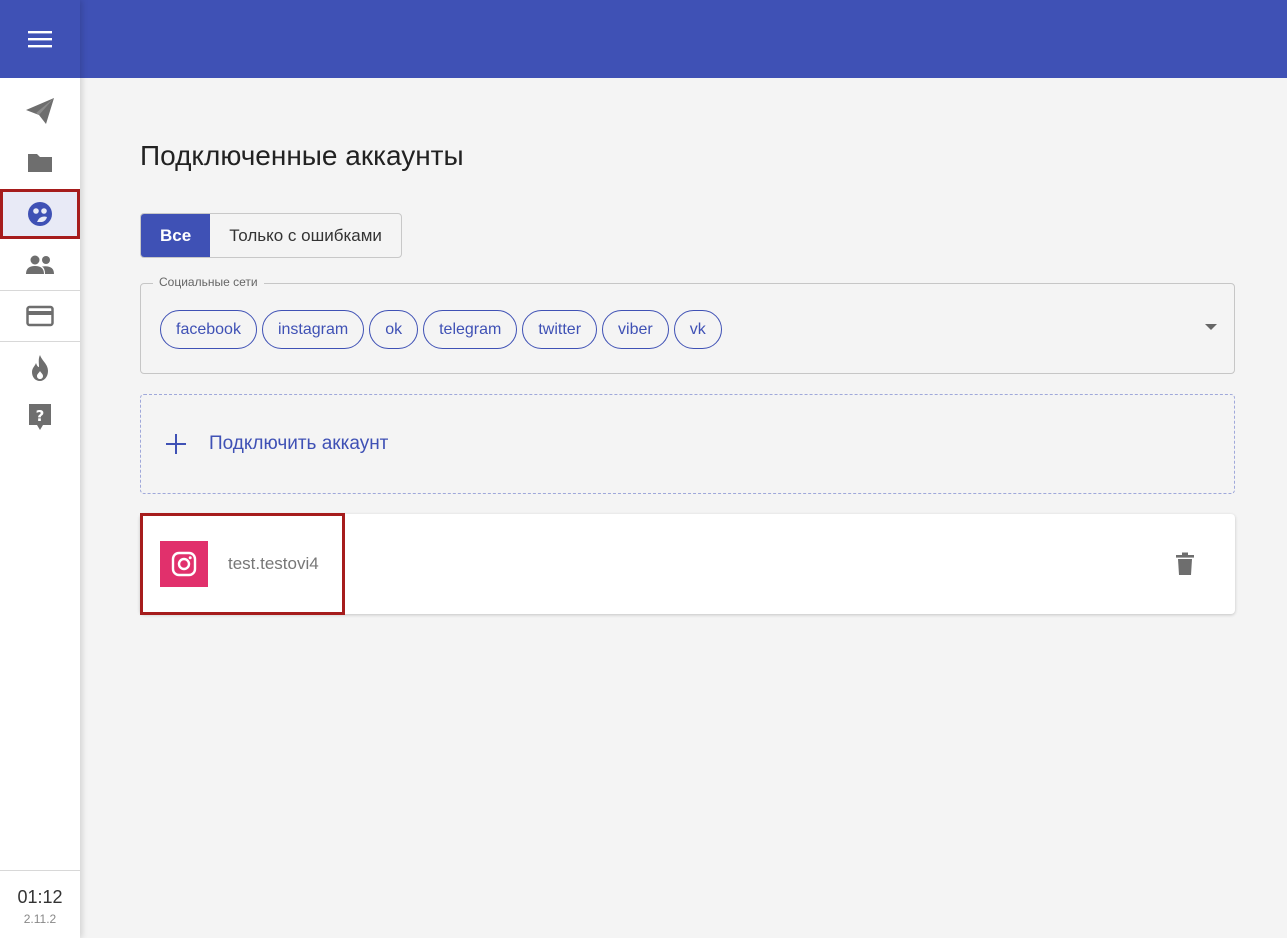 The image size is (1287, 938). What do you see at coordinates (687, 444) in the screenshot?
I see `connect-account-button: Подключить аккаунт` at bounding box center [687, 444].